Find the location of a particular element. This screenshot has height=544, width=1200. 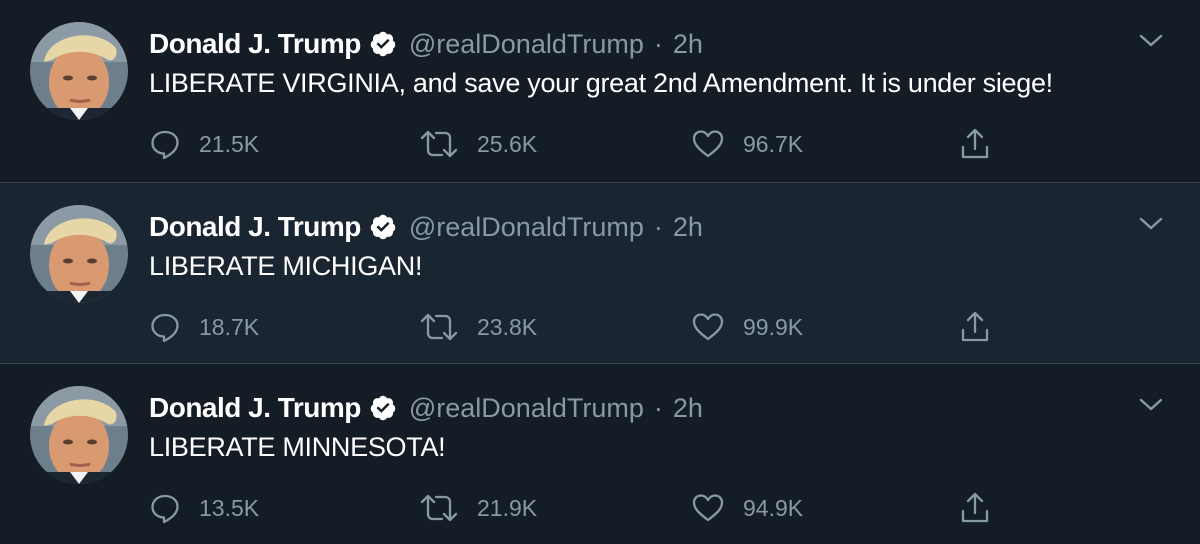

tweet-actions: 13.5K 21.9K 94.9K is located at coordinates (599, 508).